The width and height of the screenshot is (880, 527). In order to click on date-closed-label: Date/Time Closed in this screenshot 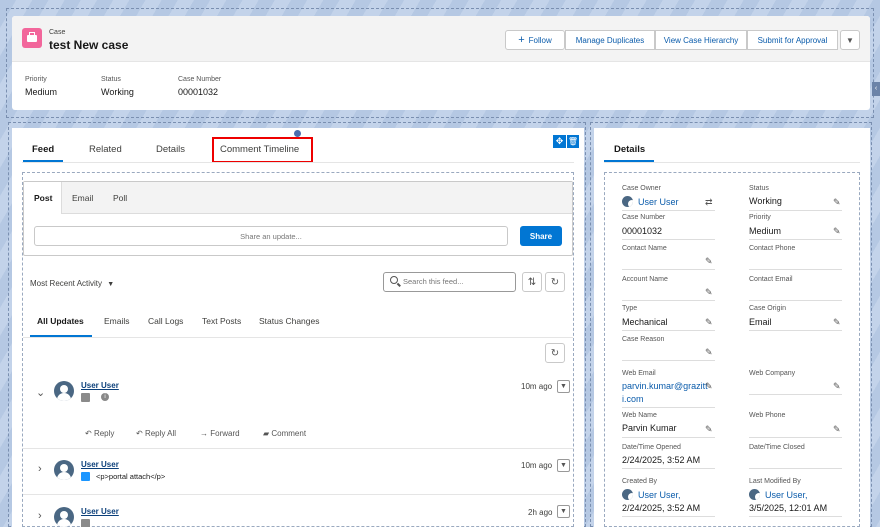, I will do `click(777, 447)`.